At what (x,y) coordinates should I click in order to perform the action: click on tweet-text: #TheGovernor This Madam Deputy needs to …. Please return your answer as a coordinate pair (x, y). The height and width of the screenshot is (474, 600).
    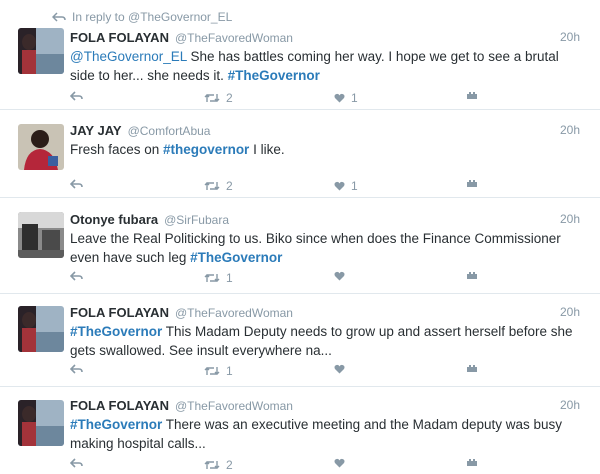
    Looking at the image, I should click on (325, 341).